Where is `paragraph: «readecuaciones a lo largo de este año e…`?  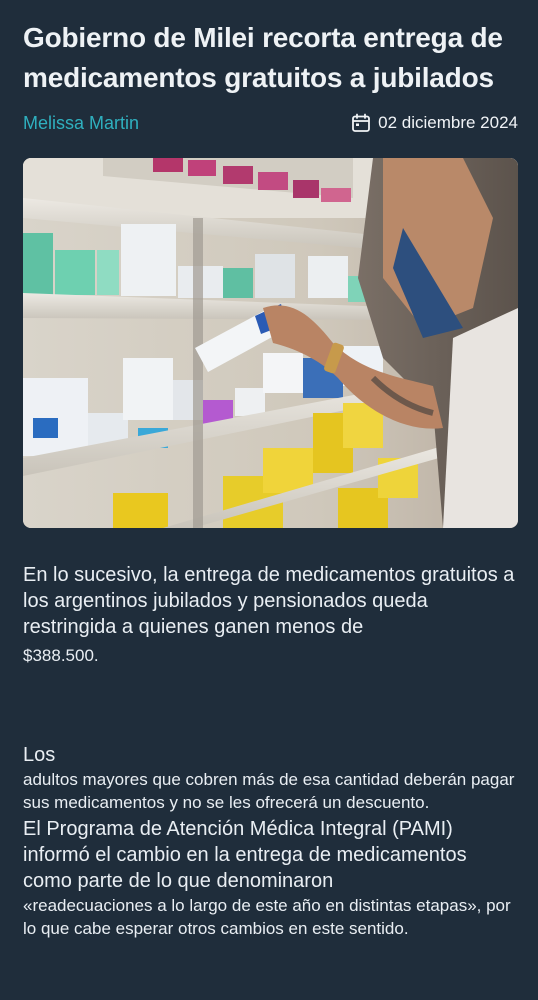 paragraph: «readecuaciones a lo largo de este año e… is located at coordinates (267, 917).